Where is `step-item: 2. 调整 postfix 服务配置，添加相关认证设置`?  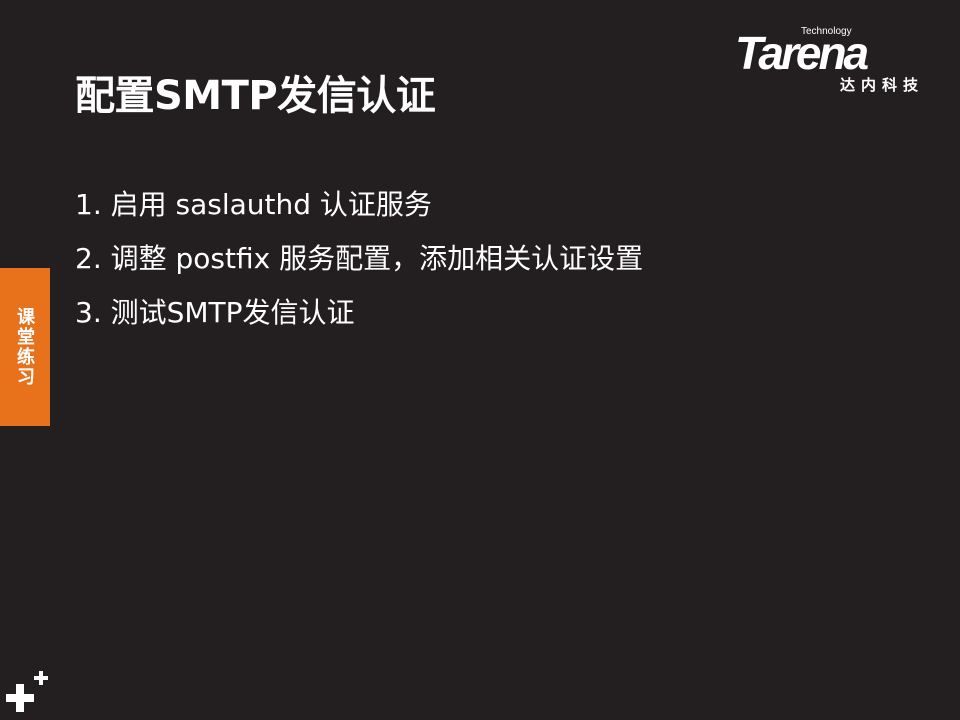
step-item: 2. 调整 postfix 服务配置，添加相关认证设置 is located at coordinates (359, 258).